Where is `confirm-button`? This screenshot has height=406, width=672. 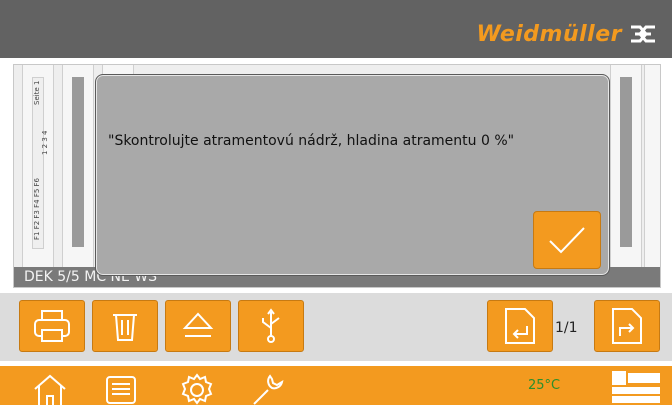 confirm-button is located at coordinates (567, 240).